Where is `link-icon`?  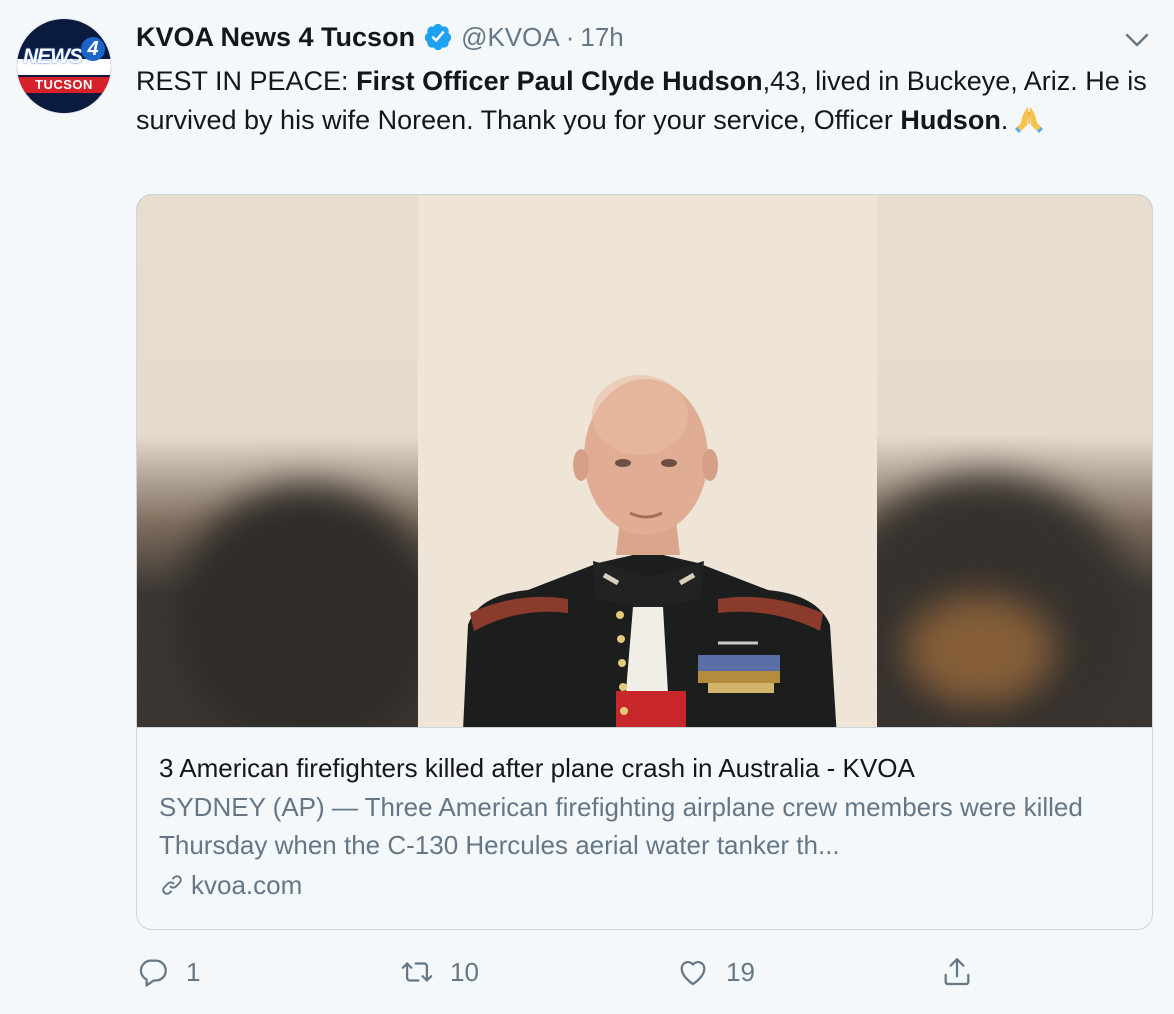 link-icon is located at coordinates (172, 885).